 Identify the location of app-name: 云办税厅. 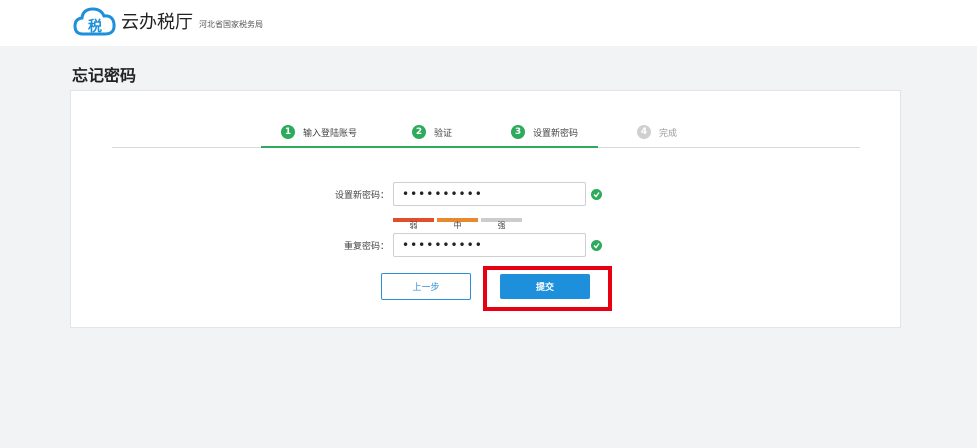
(157, 22).